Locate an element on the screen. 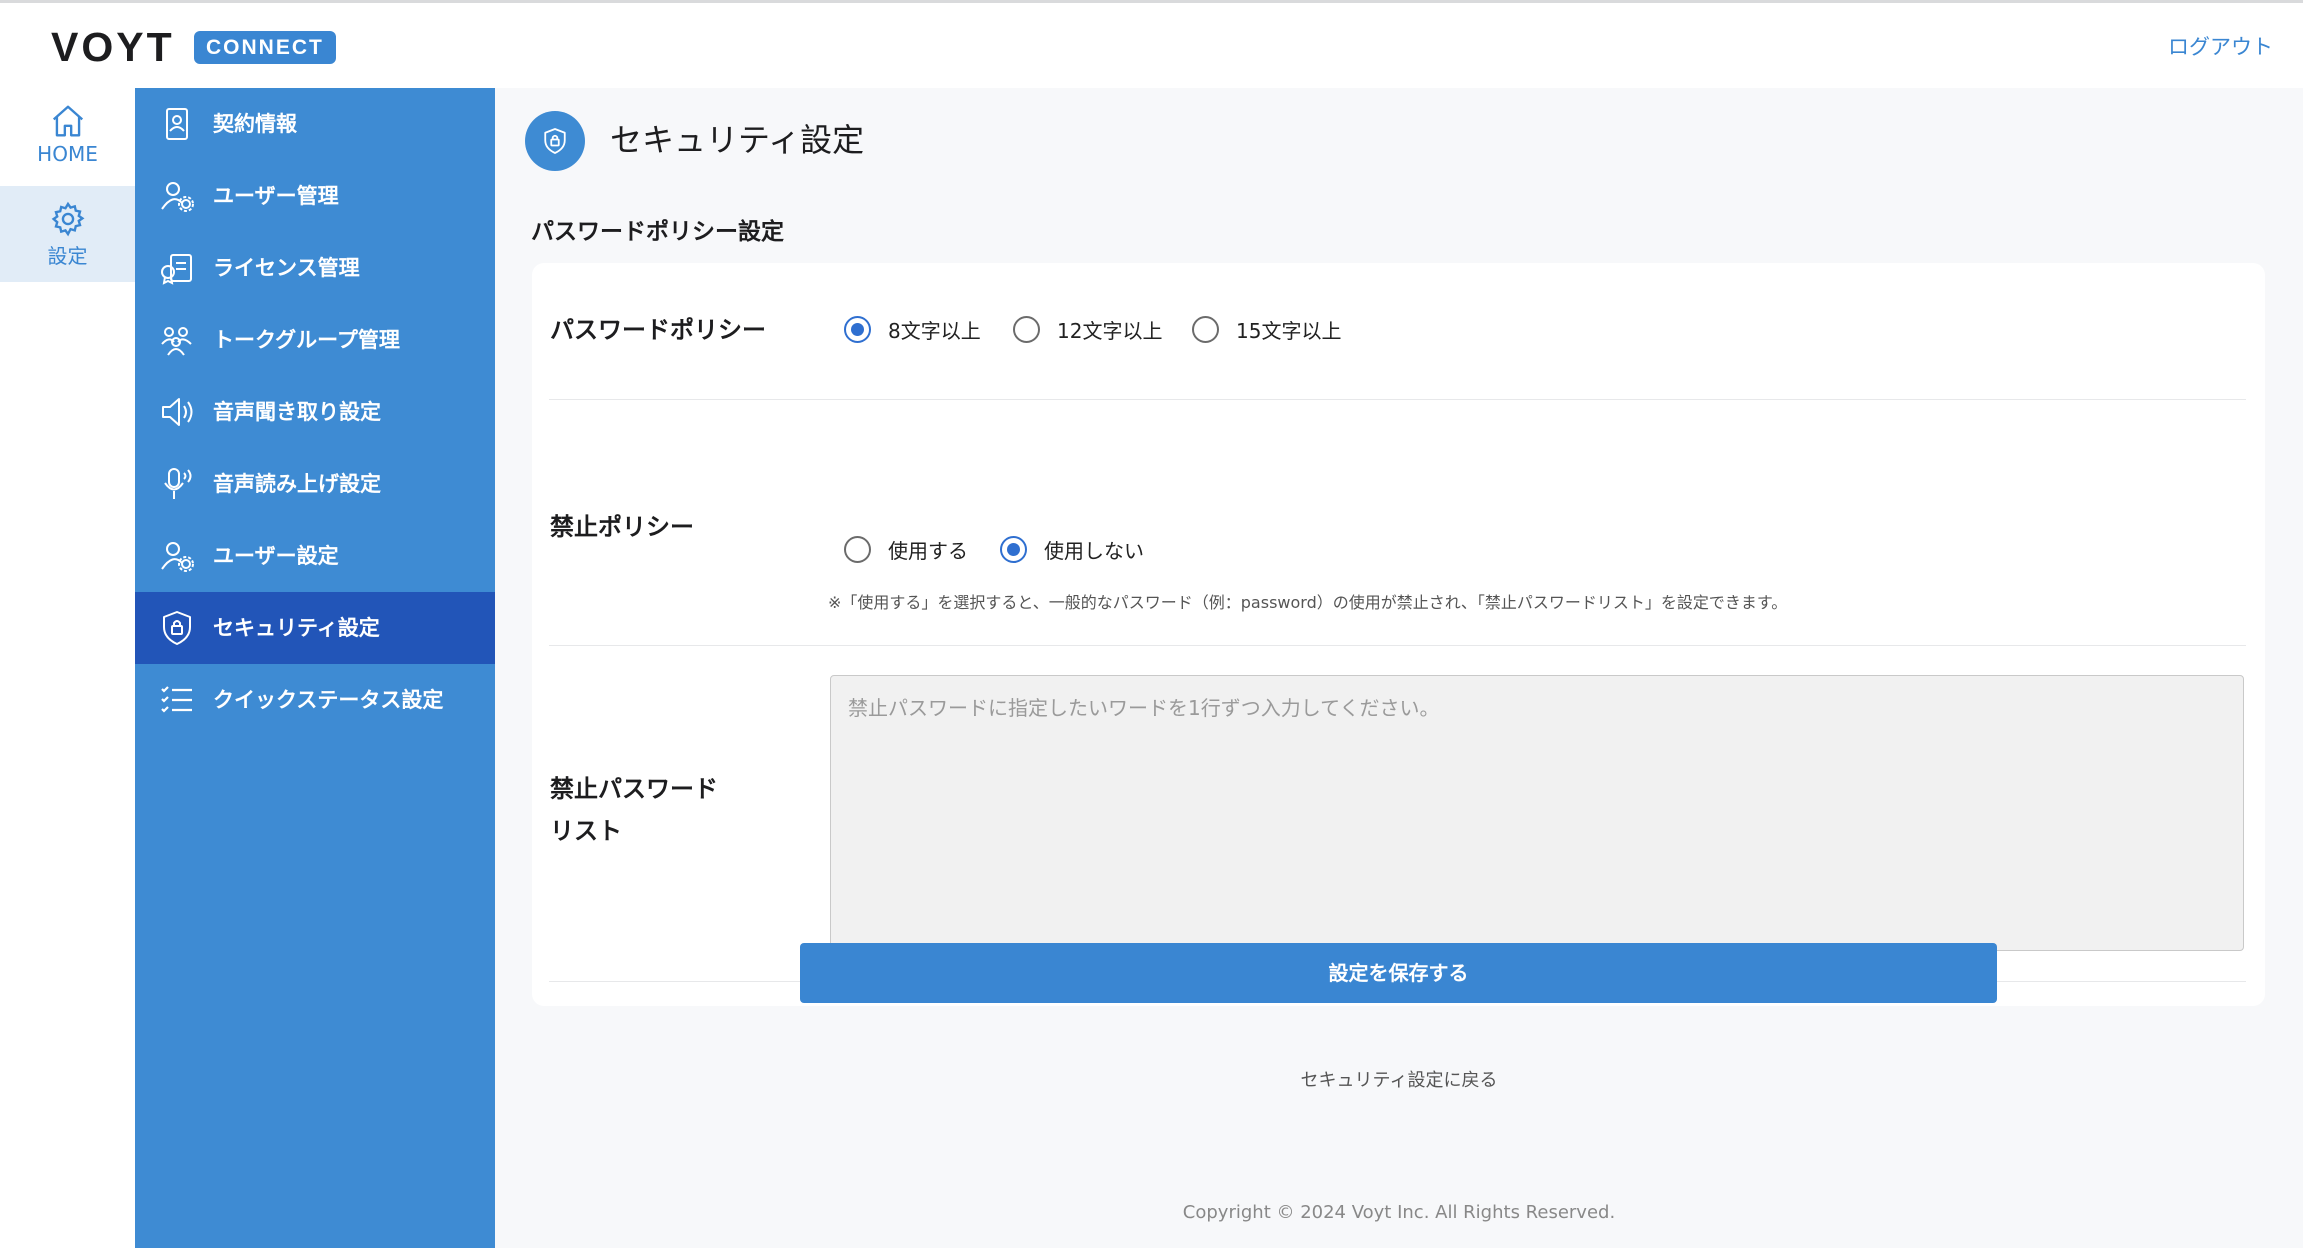  prohibit-list-label-line1: 禁止パスワード is located at coordinates (634, 789).